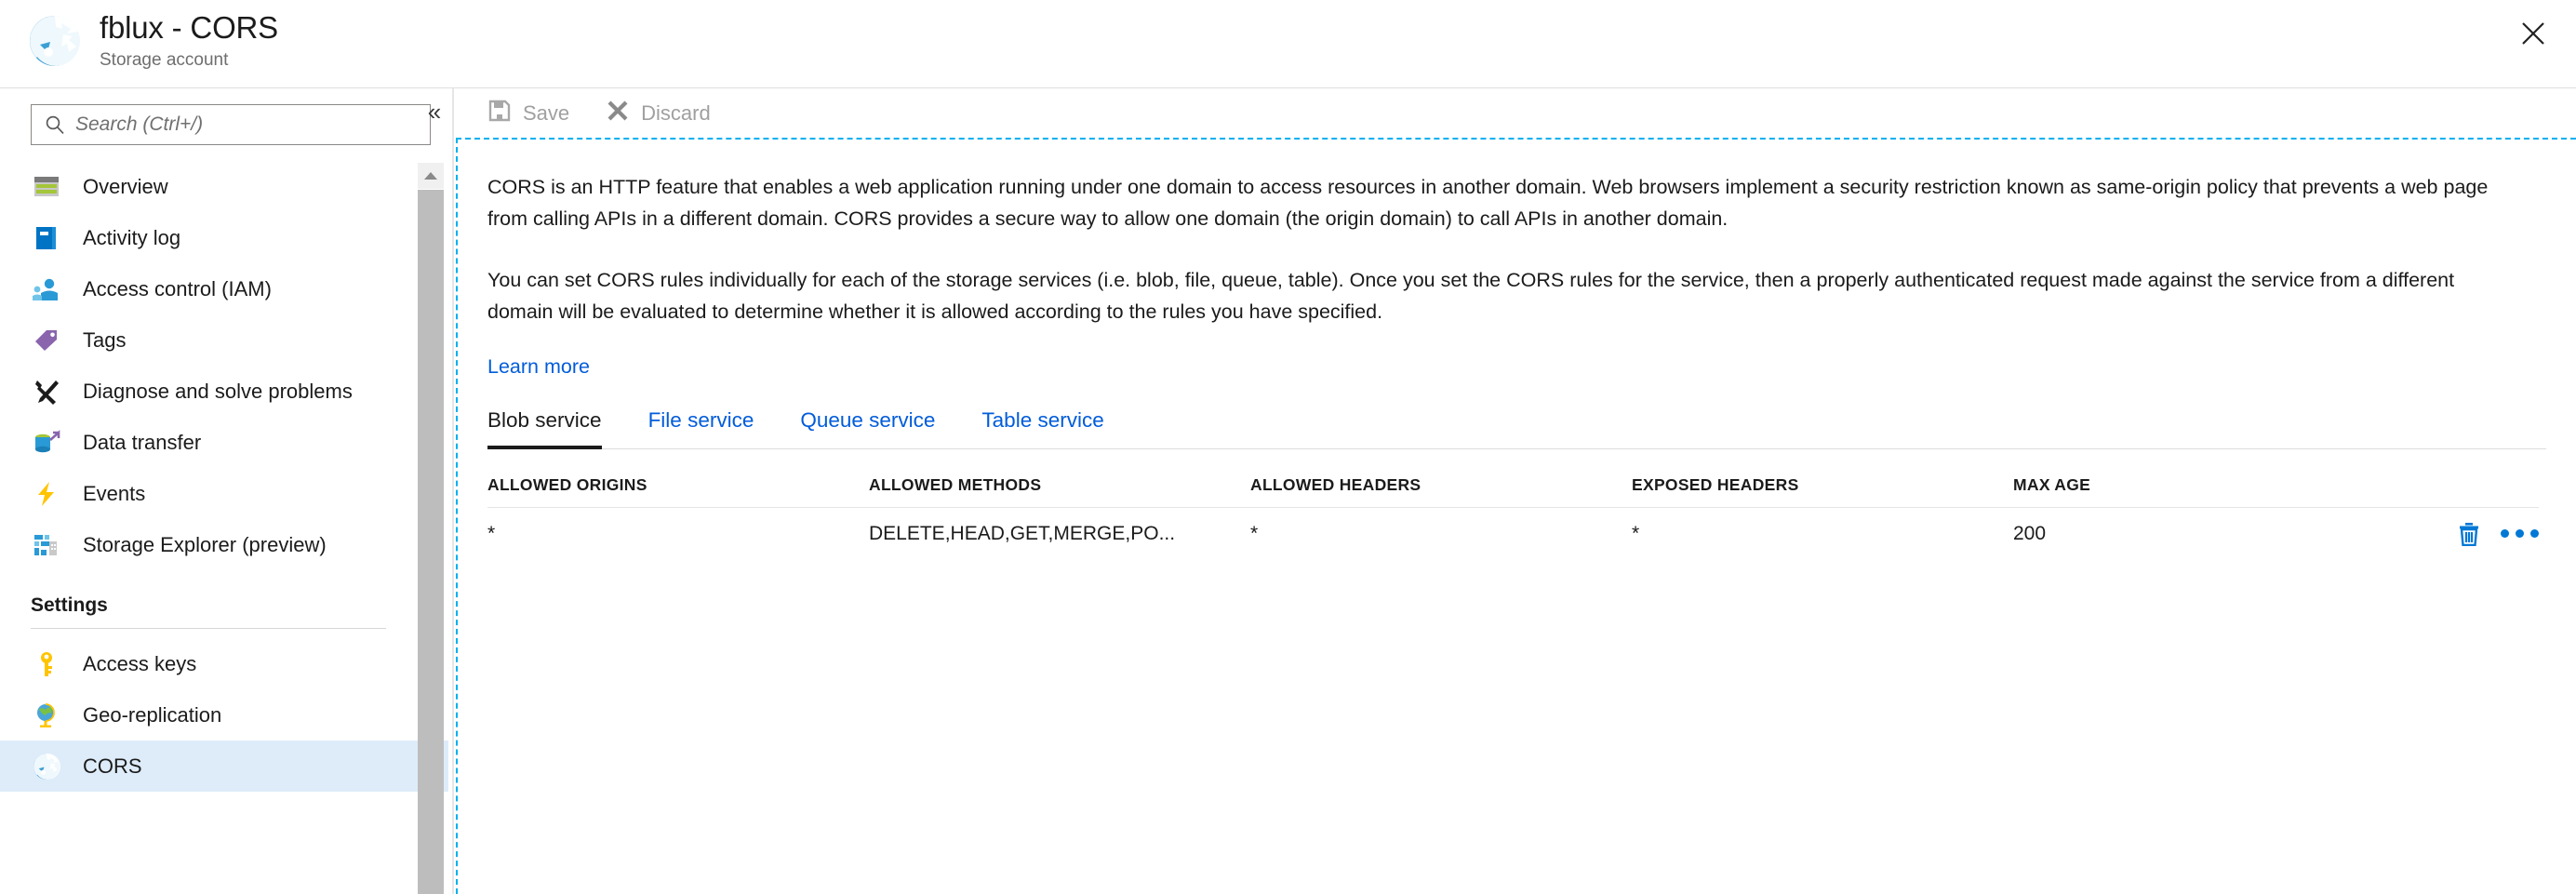  I want to click on sidebar-item-label: Activity log, so click(132, 237).